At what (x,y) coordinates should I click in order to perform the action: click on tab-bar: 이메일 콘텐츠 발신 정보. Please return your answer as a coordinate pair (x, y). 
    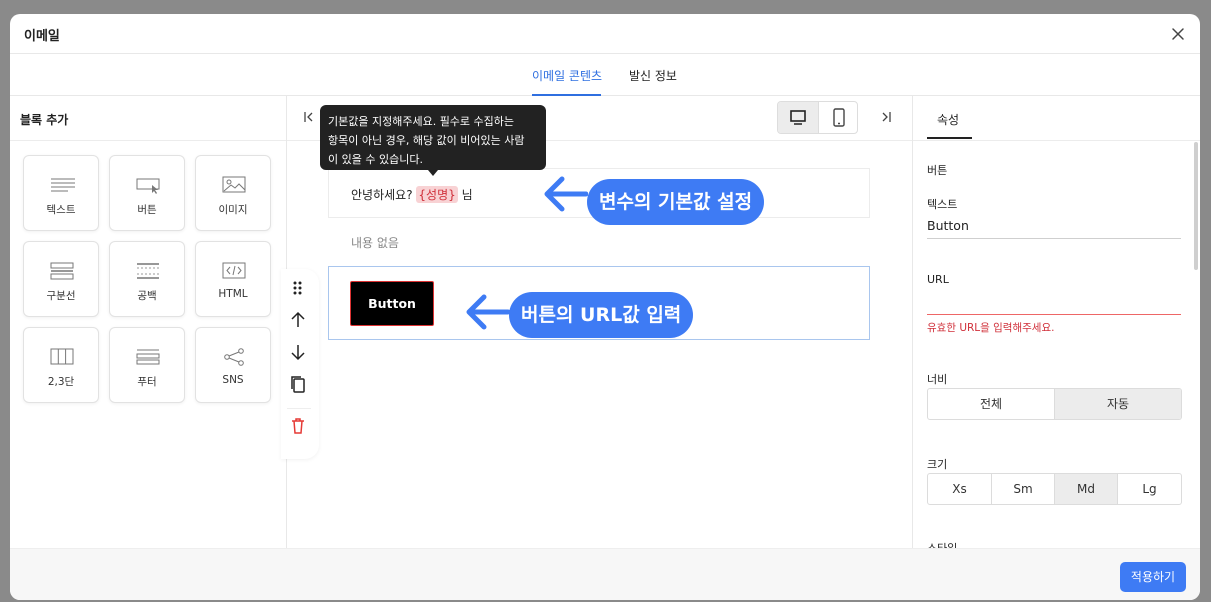
    Looking at the image, I should click on (605, 75).